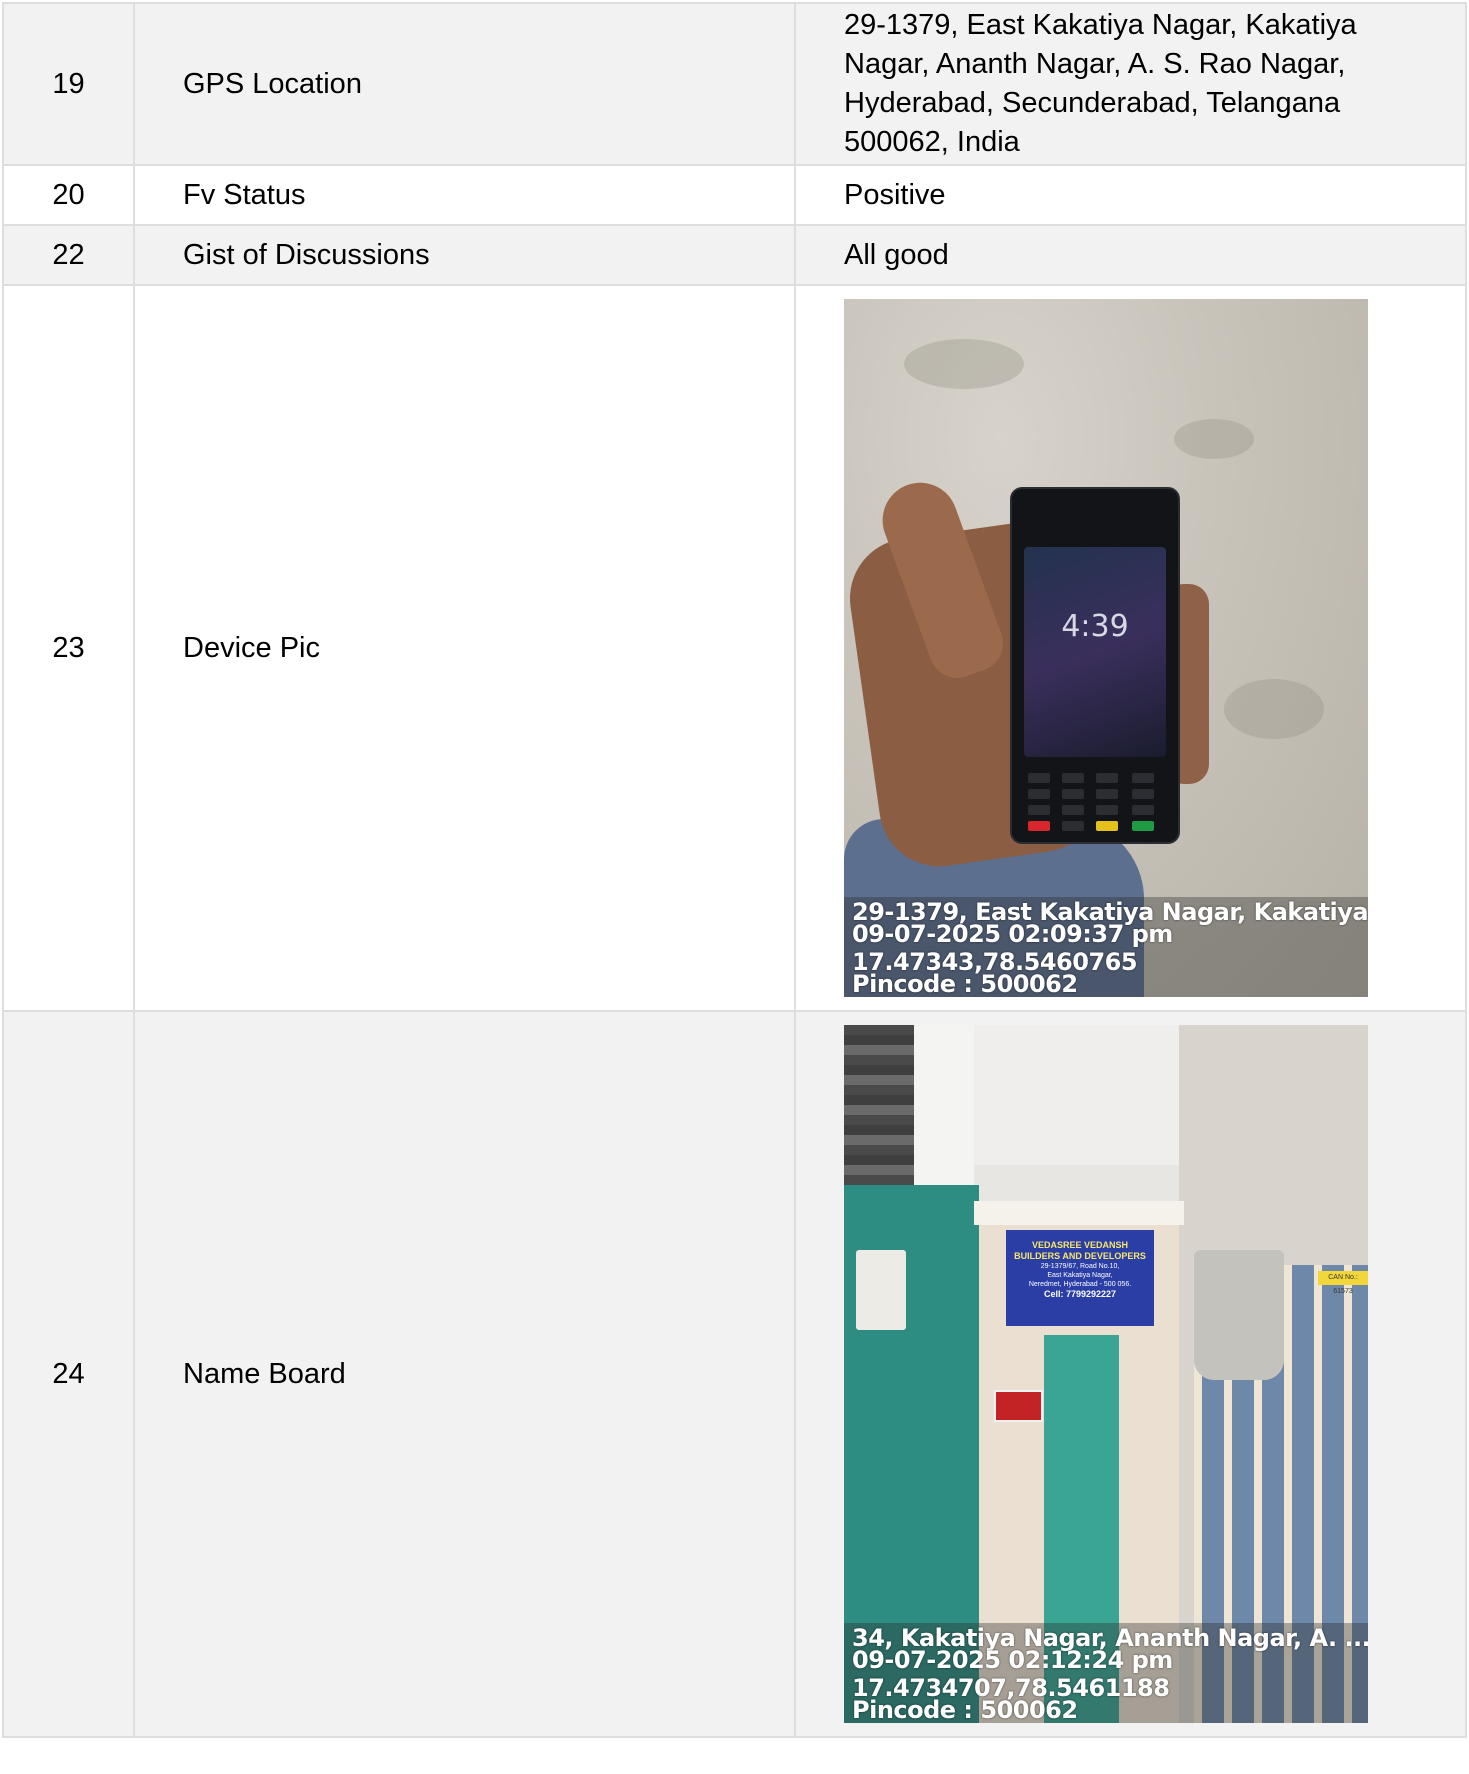  I want to click on fv-status-value: Positive, so click(1130, 195).